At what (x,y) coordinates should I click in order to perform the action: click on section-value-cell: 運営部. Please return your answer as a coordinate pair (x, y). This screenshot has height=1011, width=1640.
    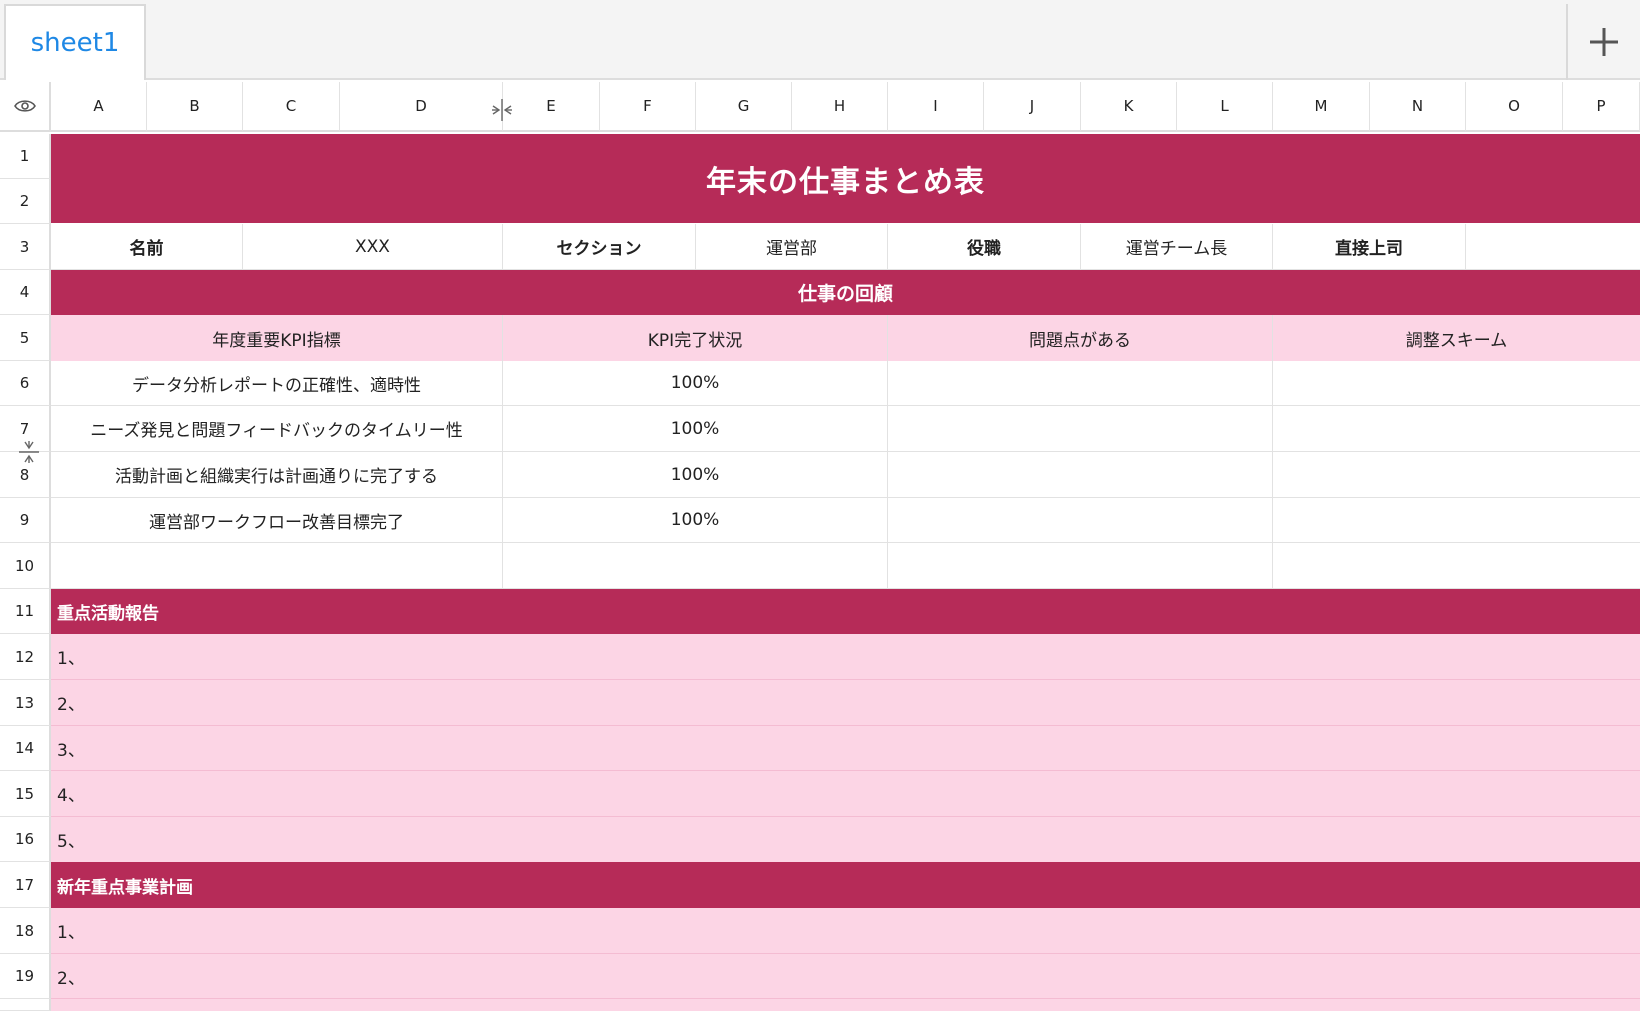
    Looking at the image, I should click on (792, 247).